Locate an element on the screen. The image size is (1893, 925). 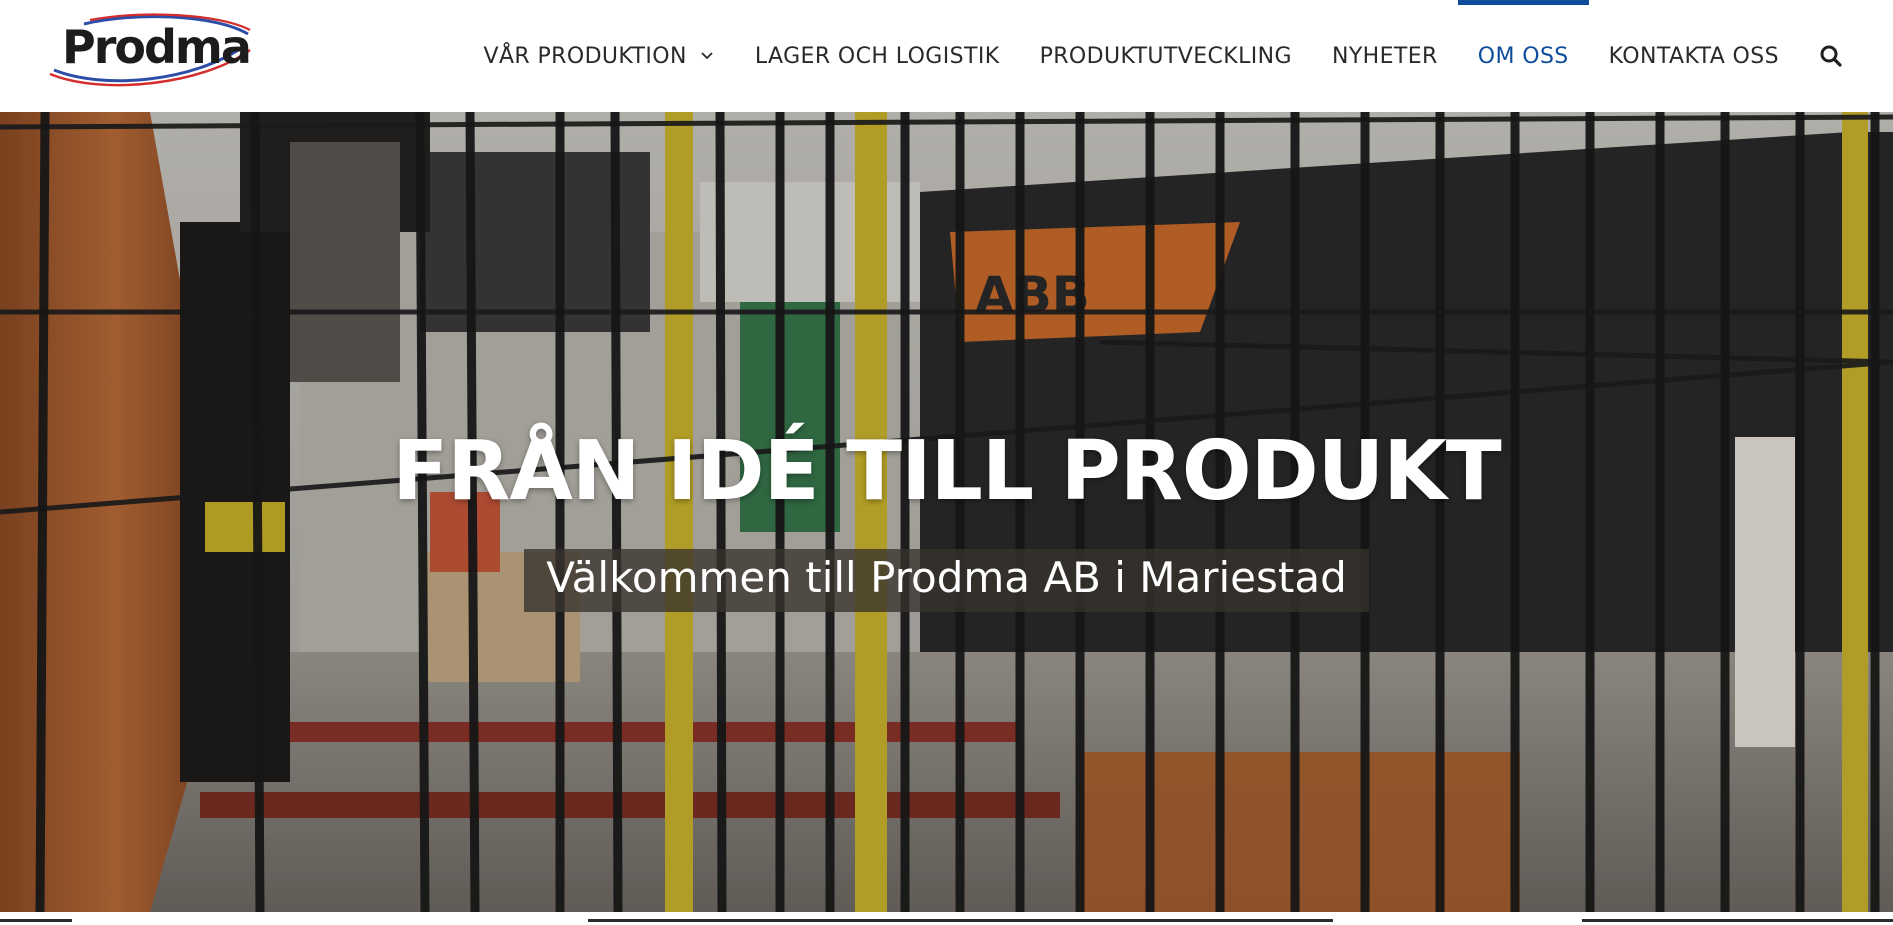
chevron-down-icon is located at coordinates (707, 56).